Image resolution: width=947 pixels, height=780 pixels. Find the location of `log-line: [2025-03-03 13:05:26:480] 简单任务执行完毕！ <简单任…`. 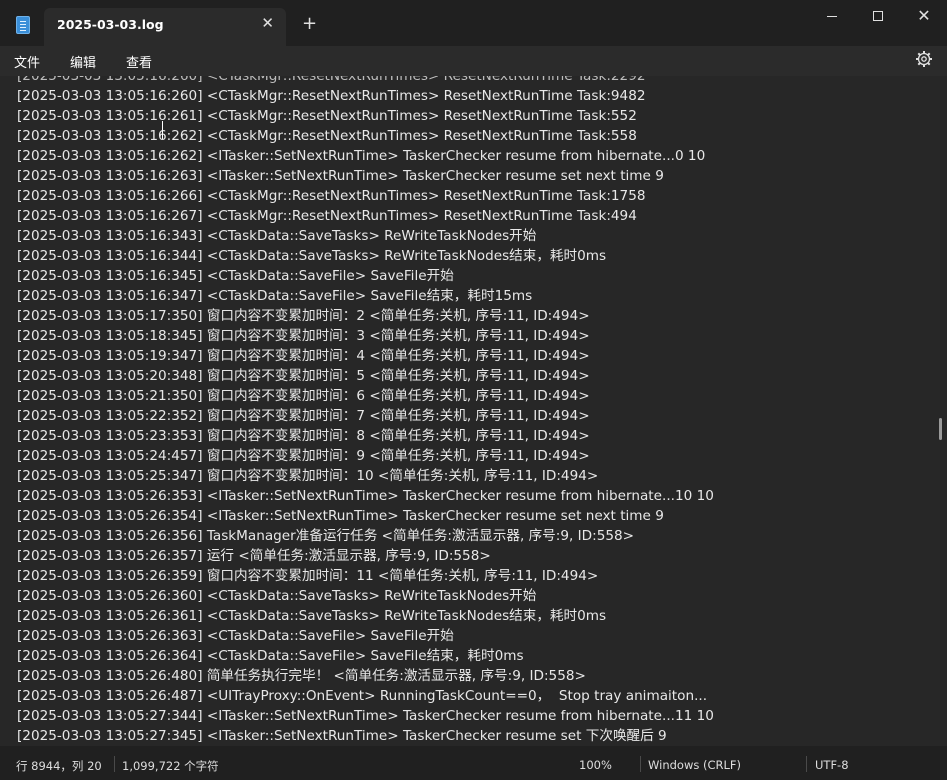

log-line: [2025-03-03 13:05:26:480] 简单任务执行完毕！ <简单任… is located at coordinates (301, 676).